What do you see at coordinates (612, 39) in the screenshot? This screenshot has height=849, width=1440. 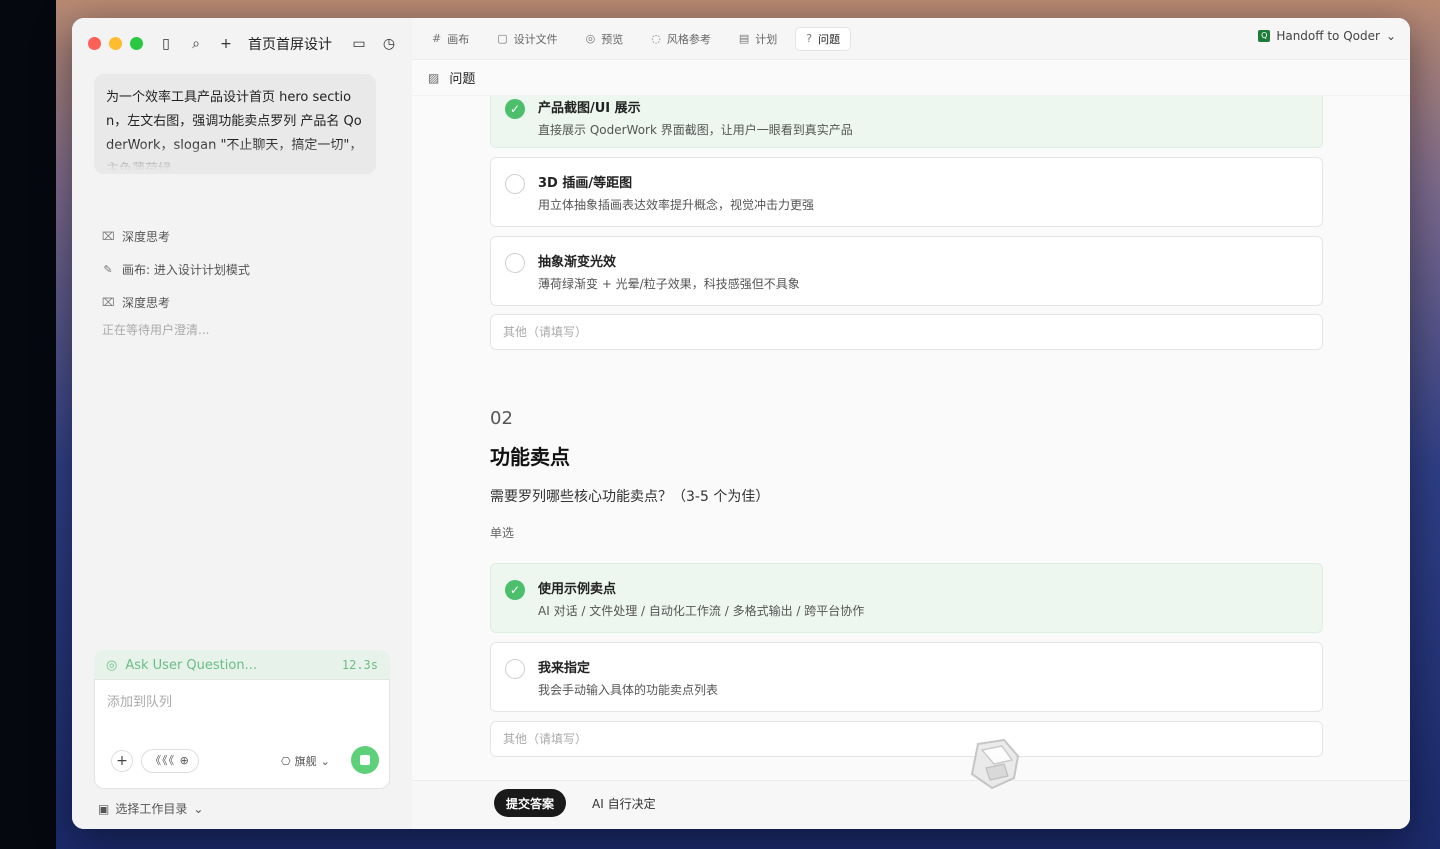 I see `tab-label: 预览` at bounding box center [612, 39].